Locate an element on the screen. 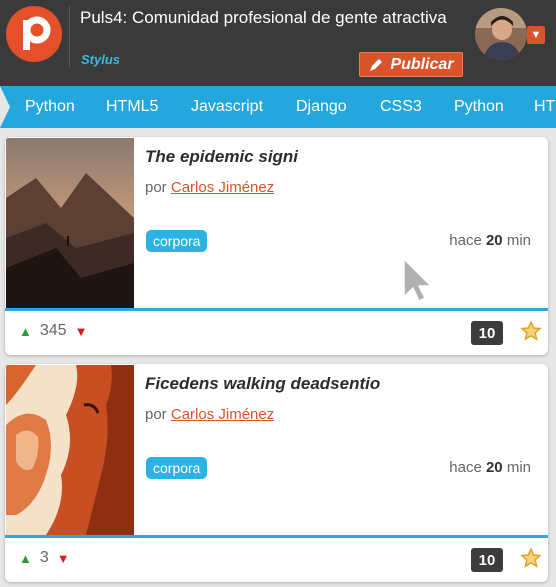 This screenshot has width=556, height=587. nav-item-django: Django is located at coordinates (321, 107).